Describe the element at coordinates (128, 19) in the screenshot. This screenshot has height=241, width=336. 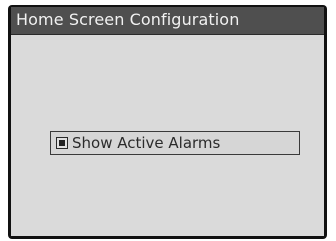
I see `window-title: Home Screen Configuration` at that location.